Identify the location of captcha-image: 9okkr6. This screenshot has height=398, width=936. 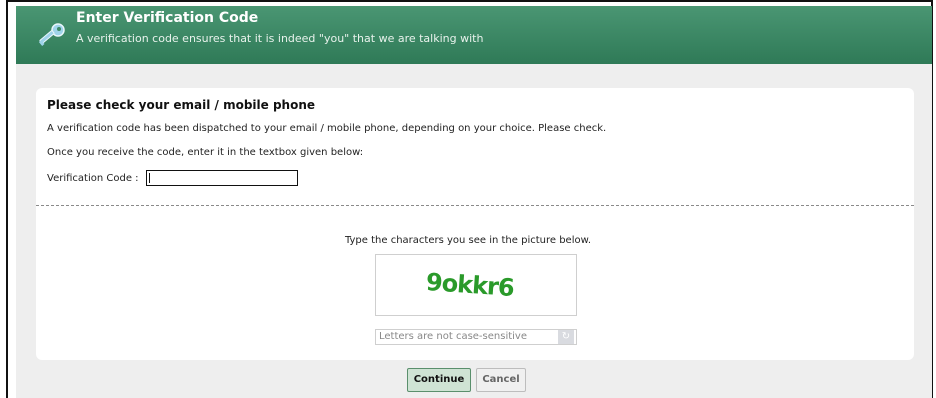
(476, 285).